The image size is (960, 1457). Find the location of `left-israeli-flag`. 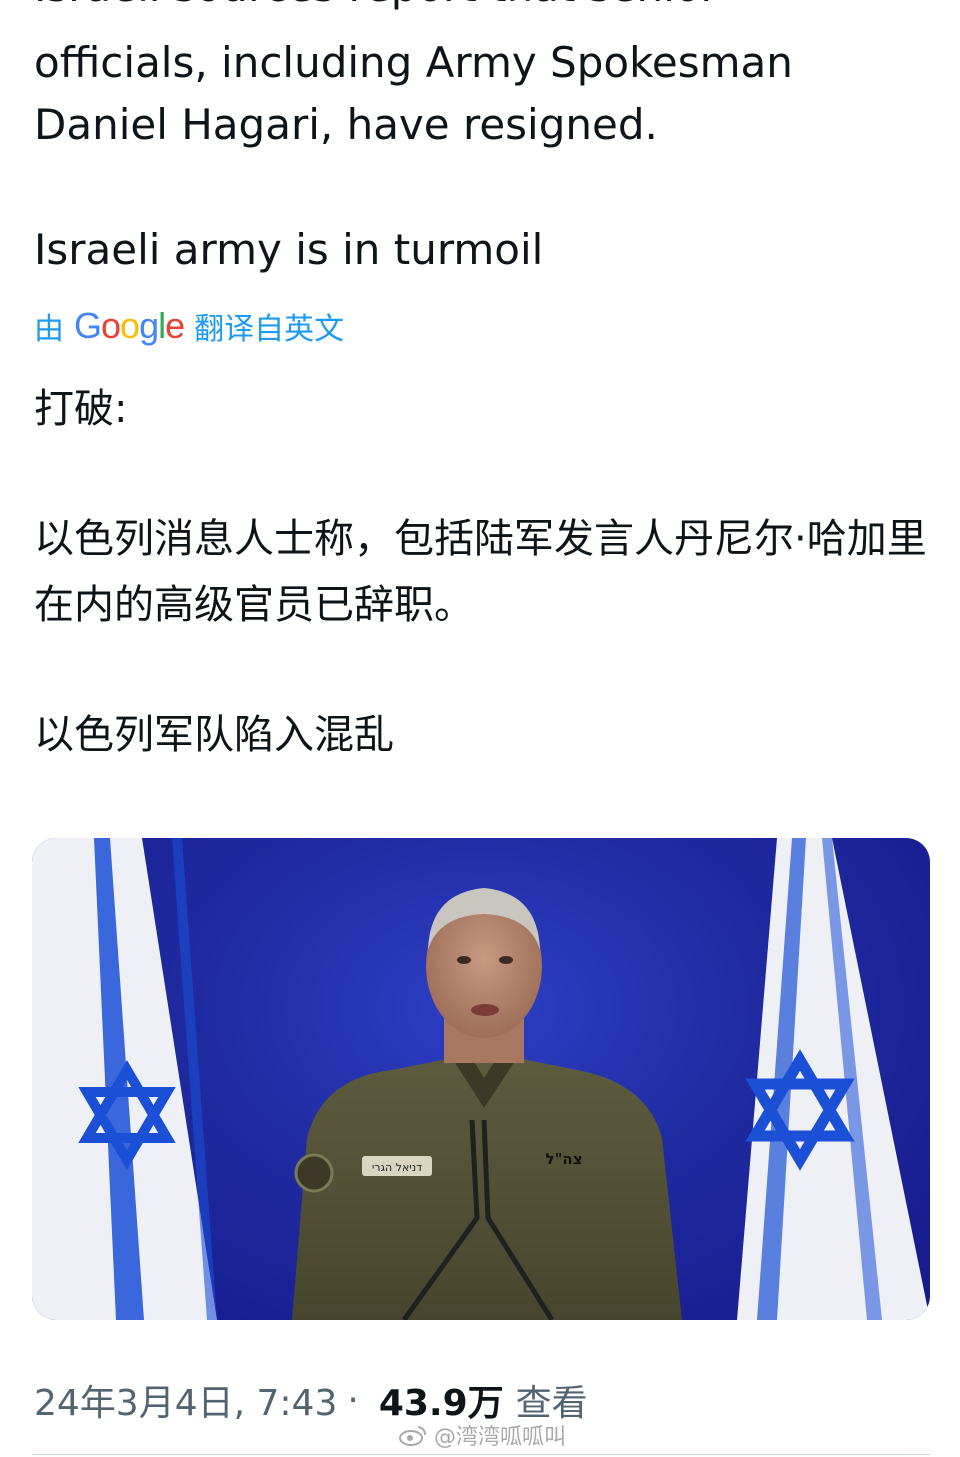

left-israeli-flag is located at coordinates (124, 1079).